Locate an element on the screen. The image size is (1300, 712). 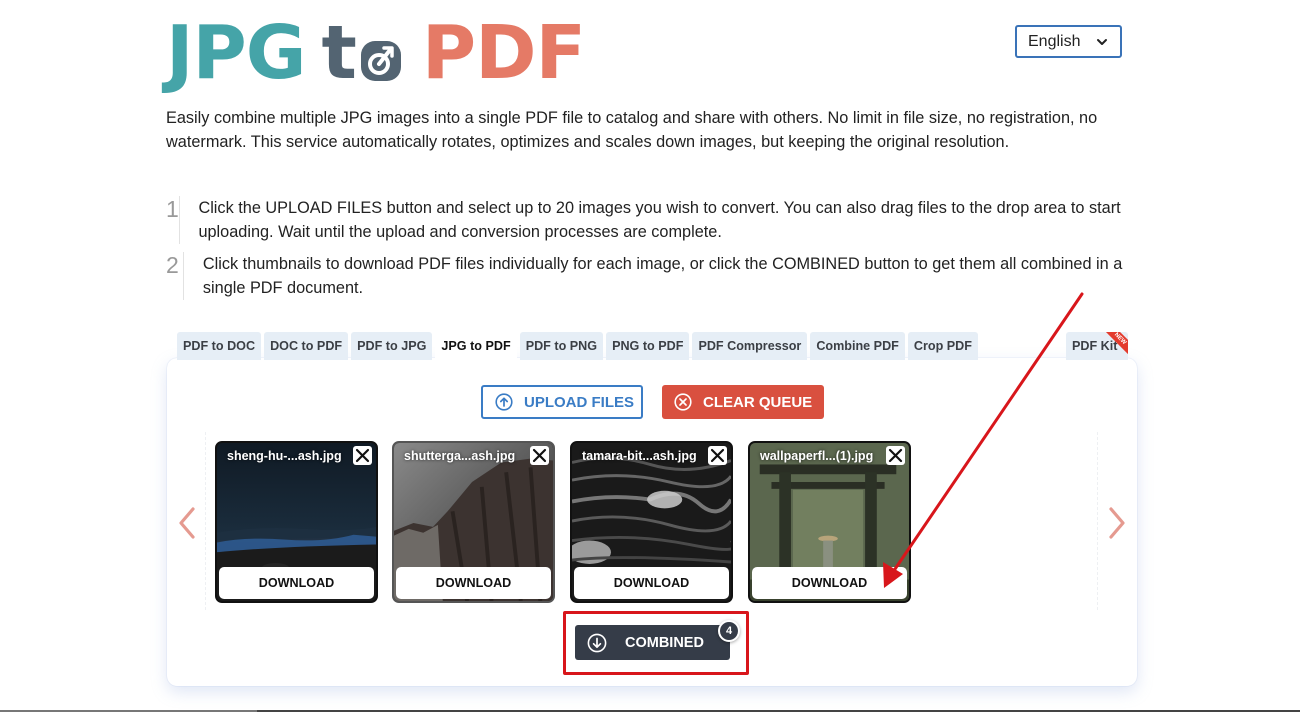
file-card: sheng-hu-...ash.jpg DOWNLOAD is located at coordinates (296, 522).